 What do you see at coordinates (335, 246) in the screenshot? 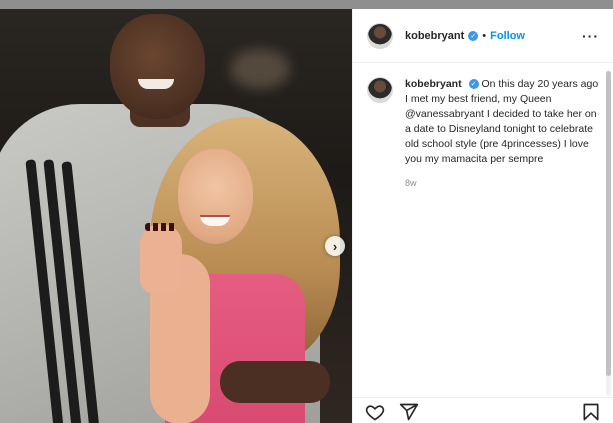
I see `chevron-right-icon: ›` at bounding box center [335, 246].